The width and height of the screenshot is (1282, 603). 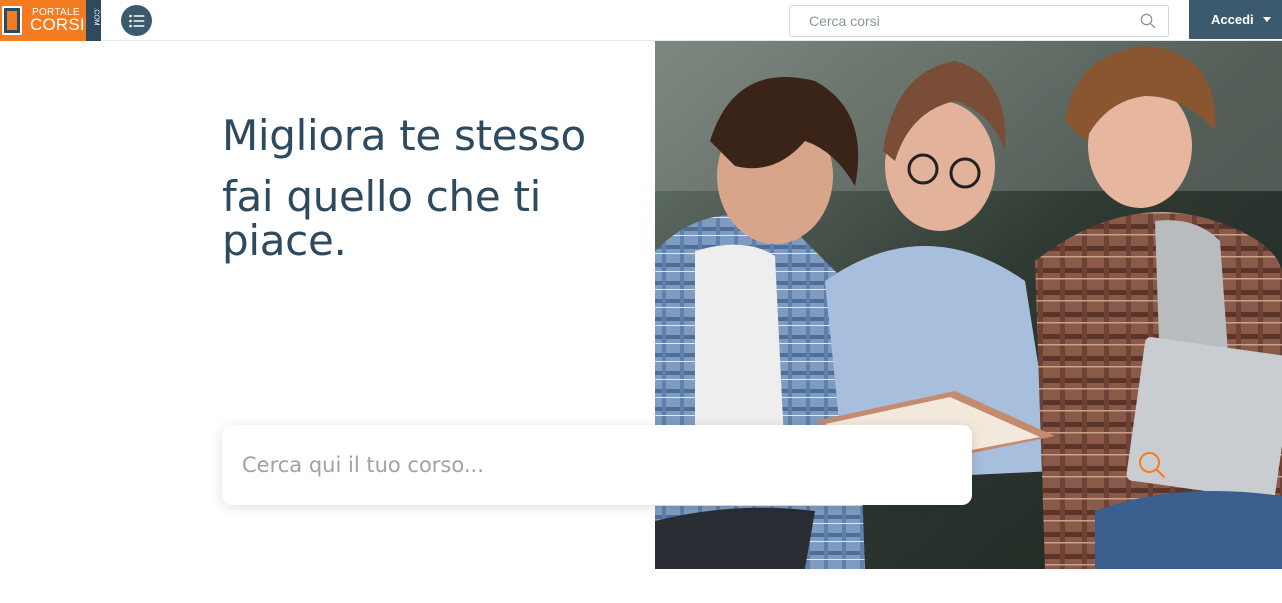 What do you see at coordinates (641, 20) in the screenshot?
I see `top-navbar: PORTALE CORSI .COM Accedi` at bounding box center [641, 20].